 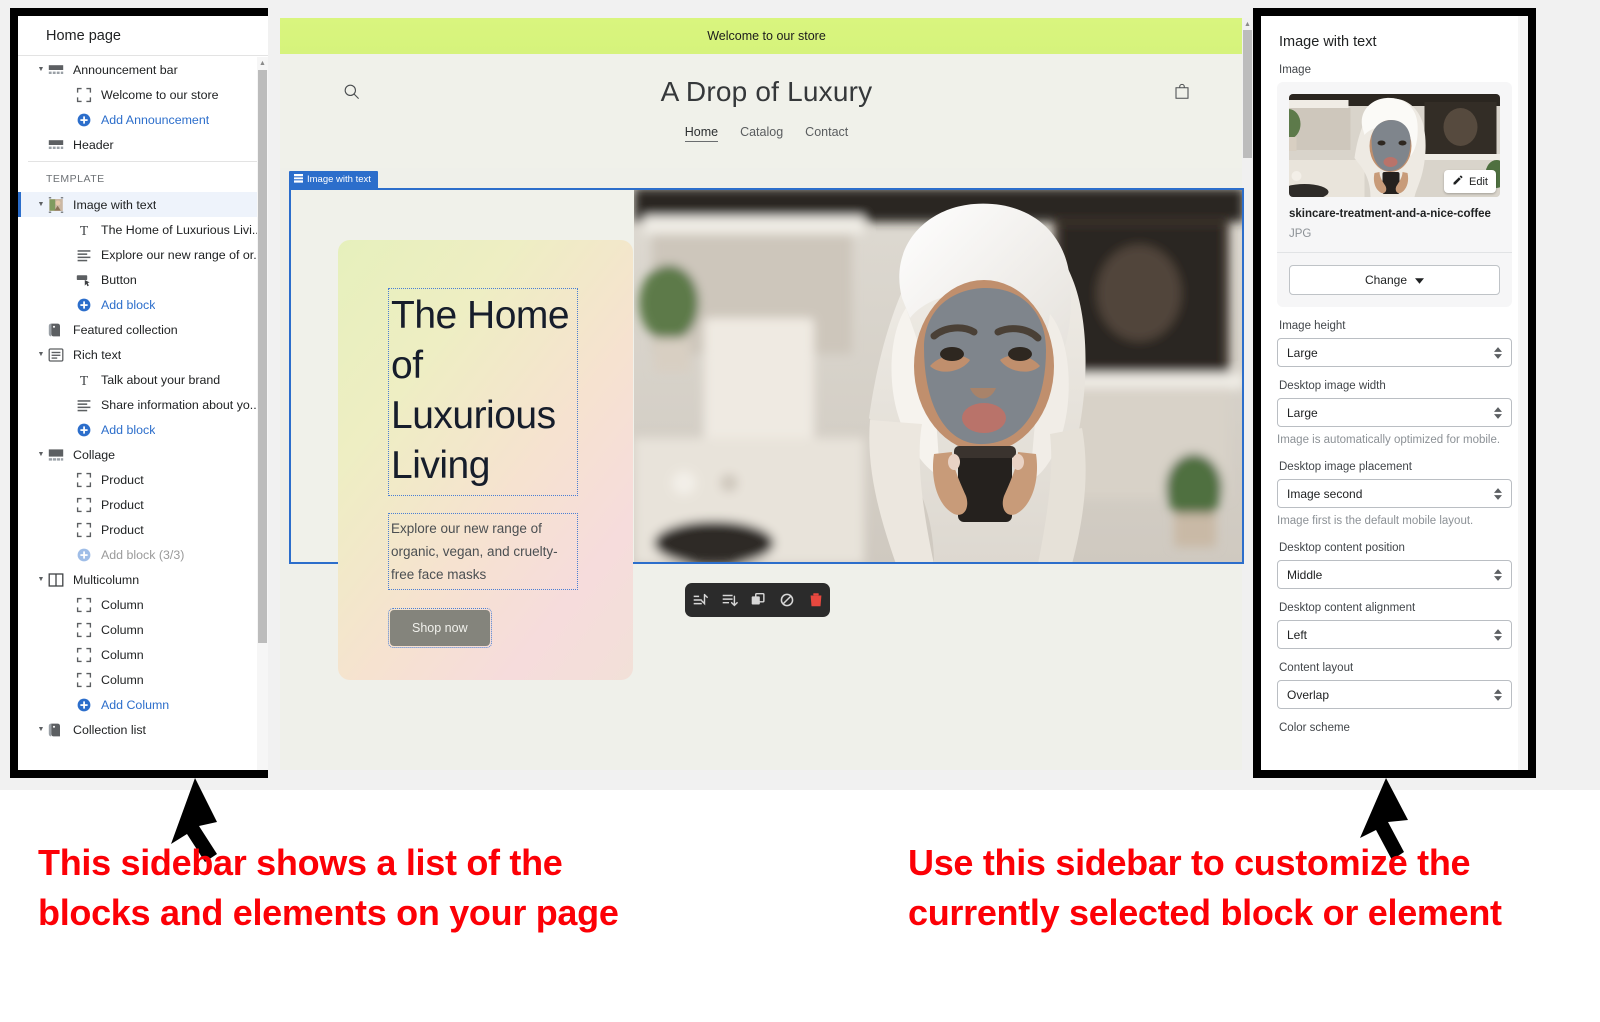 What do you see at coordinates (700, 600) in the screenshot?
I see `move-up-icon` at bounding box center [700, 600].